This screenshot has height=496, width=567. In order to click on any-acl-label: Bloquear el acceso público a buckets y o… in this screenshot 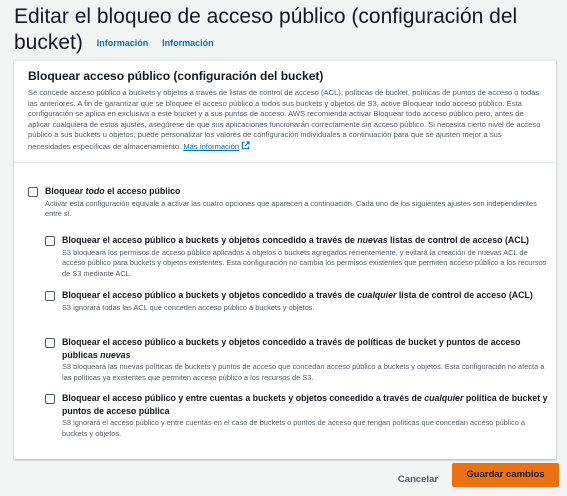, I will do `click(297, 295)`.